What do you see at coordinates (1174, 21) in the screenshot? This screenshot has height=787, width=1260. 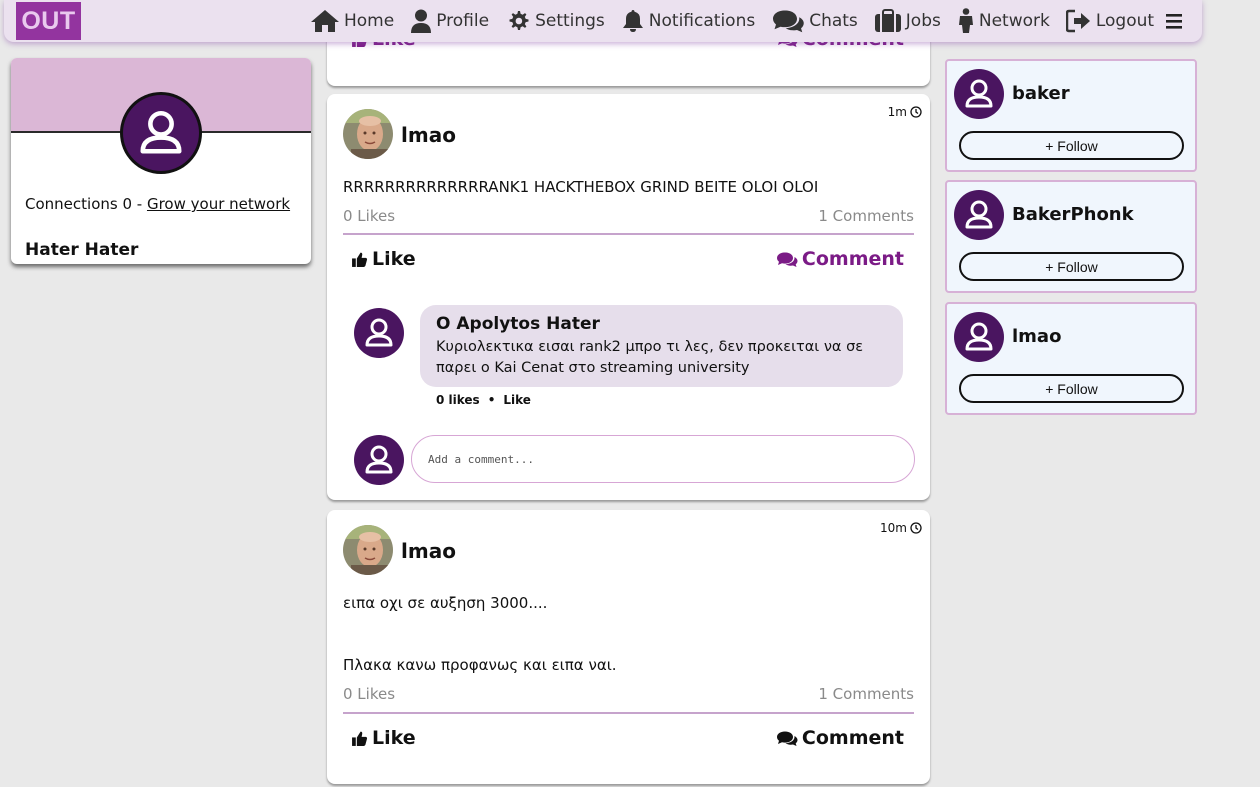 I see `hamburger-icon` at bounding box center [1174, 21].